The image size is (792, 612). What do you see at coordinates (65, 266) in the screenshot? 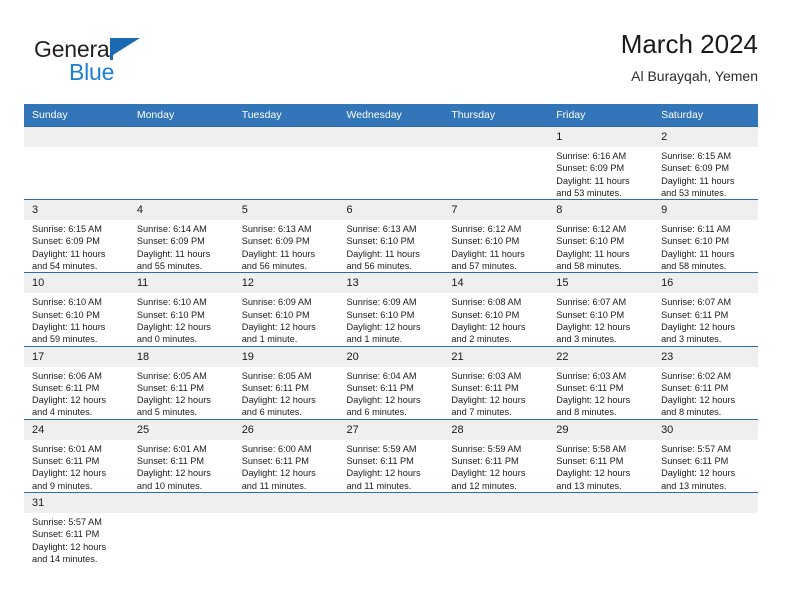
I see `day-detail-line: and 54 minutes.` at bounding box center [65, 266].